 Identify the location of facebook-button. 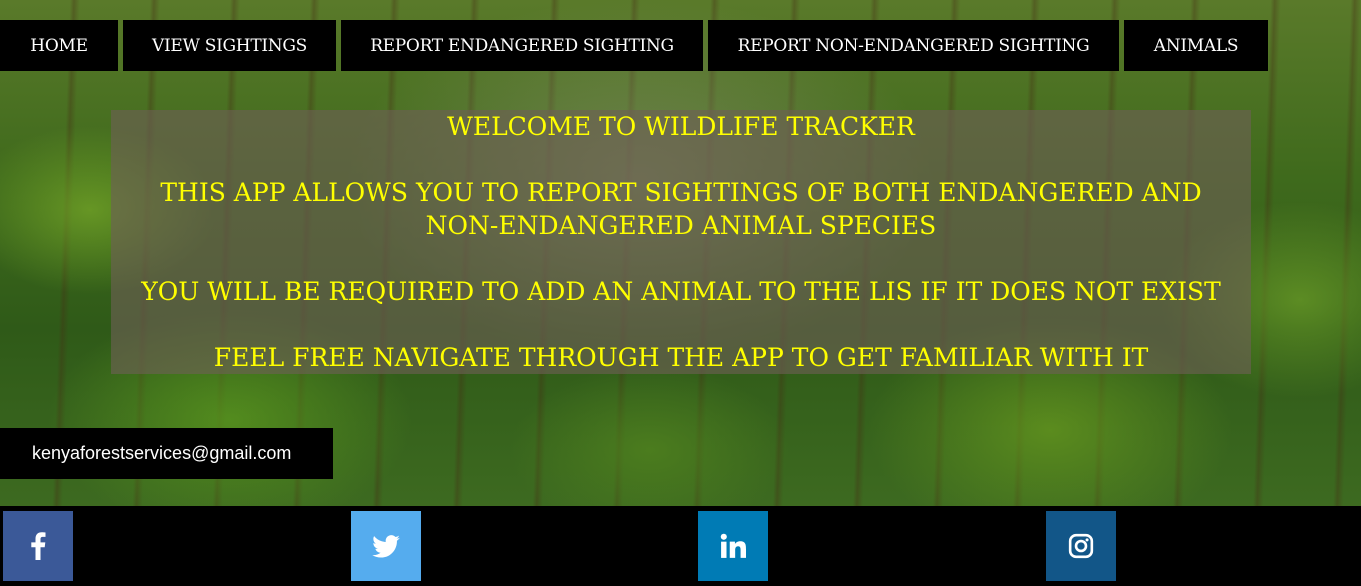
(38, 546).